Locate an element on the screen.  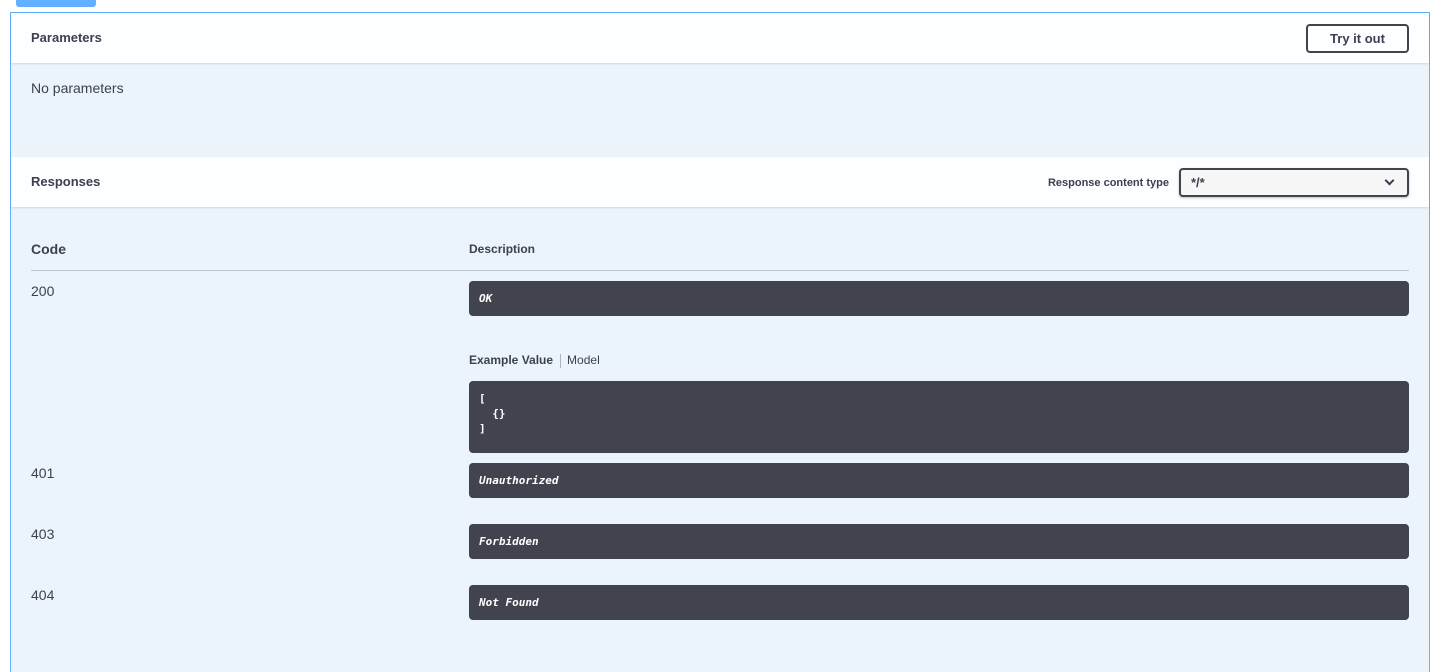
example-value-code: [ {} ] is located at coordinates (492, 413).